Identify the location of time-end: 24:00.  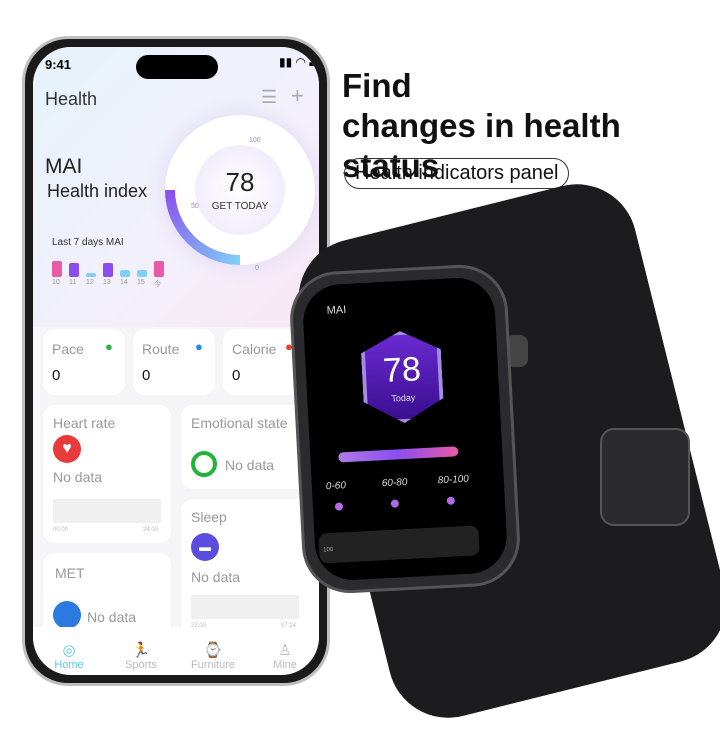
(151, 530).